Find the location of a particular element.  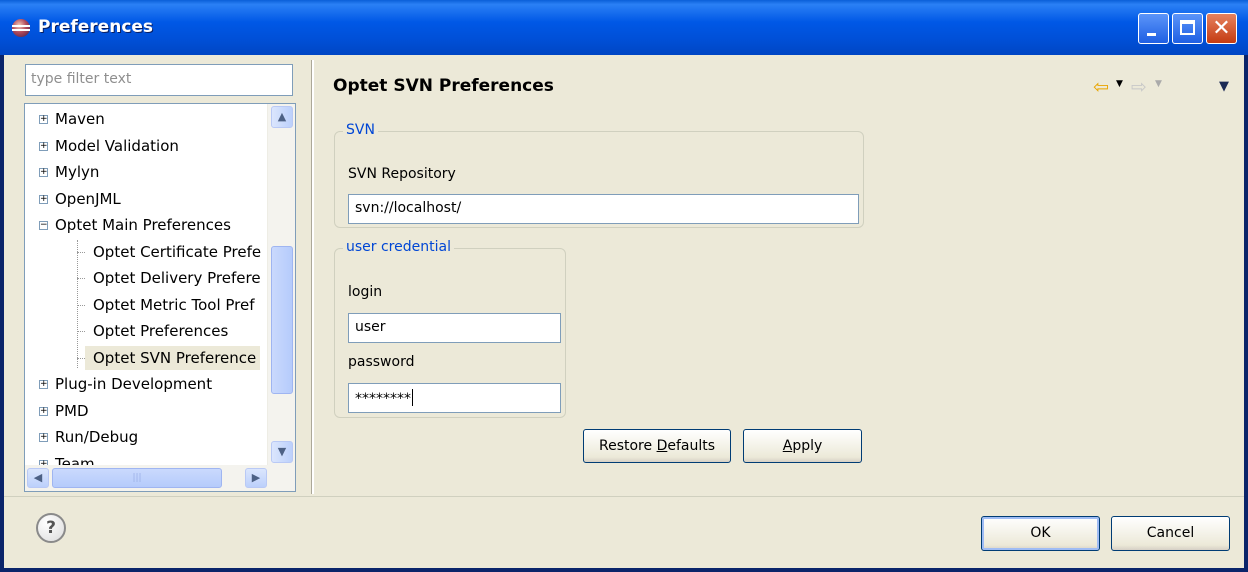

tree-item: + Run/Debug is located at coordinates (88, 437).